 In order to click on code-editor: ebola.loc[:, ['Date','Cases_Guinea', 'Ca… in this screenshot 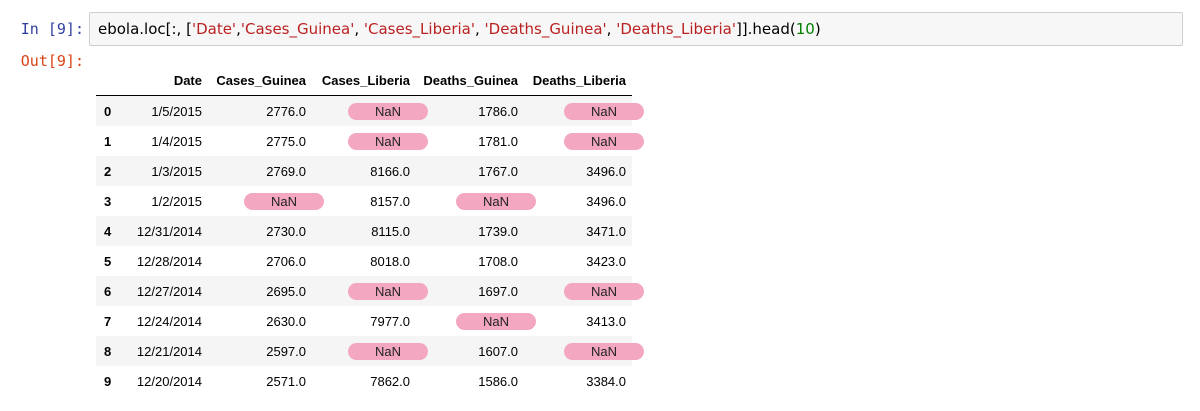, I will do `click(636, 29)`.